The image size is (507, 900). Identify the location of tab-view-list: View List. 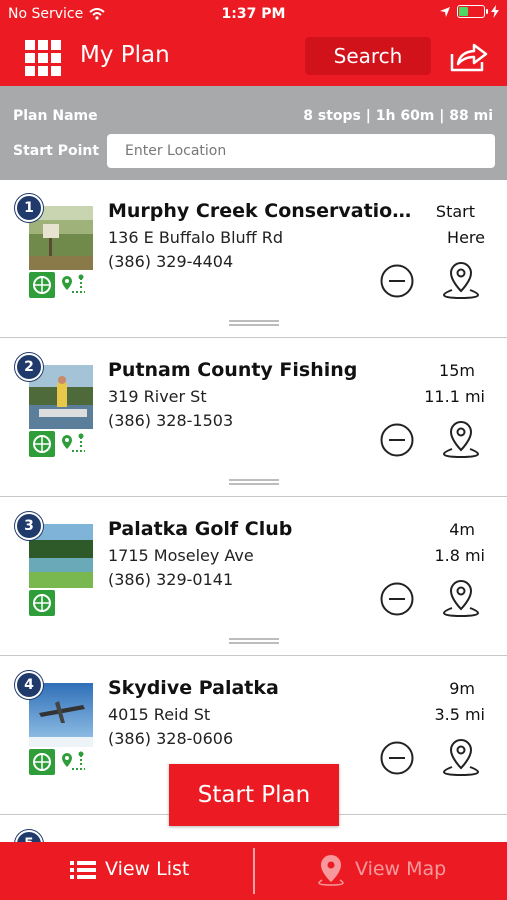
(126, 871).